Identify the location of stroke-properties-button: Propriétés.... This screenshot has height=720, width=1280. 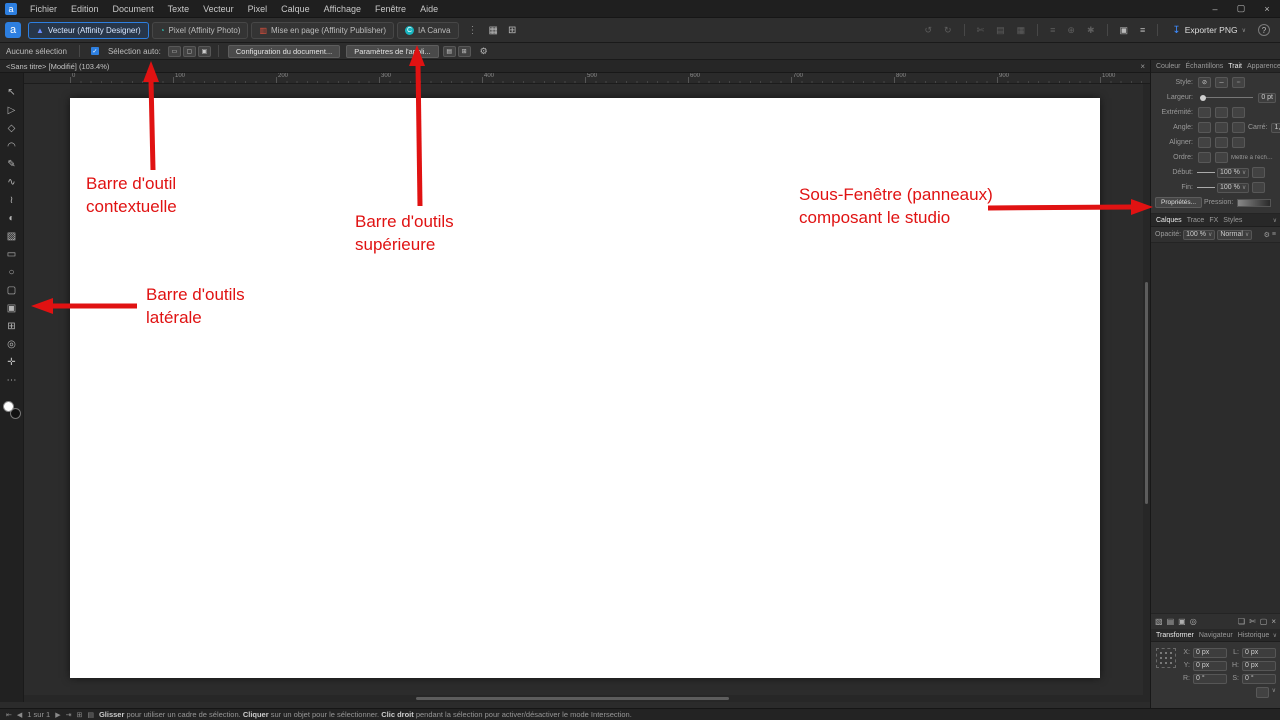
(1179, 202).